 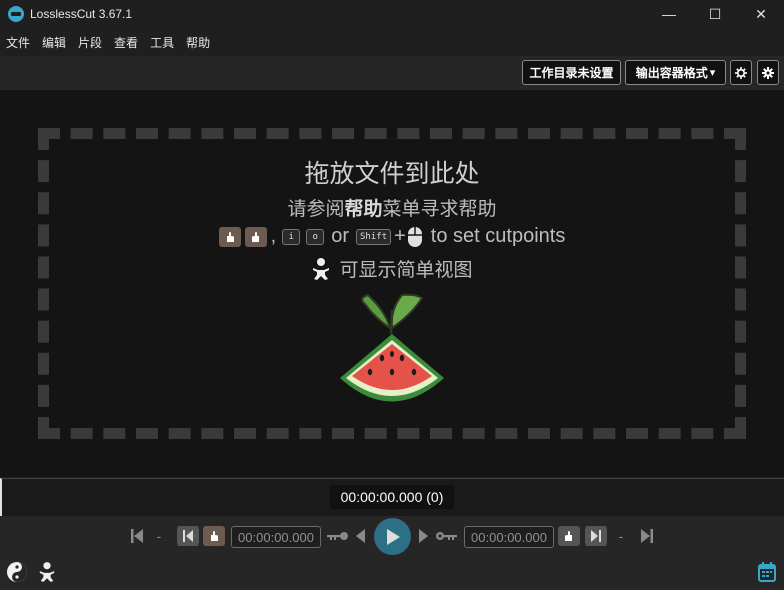 I want to click on close-button: ✕, so click(x=761, y=14).